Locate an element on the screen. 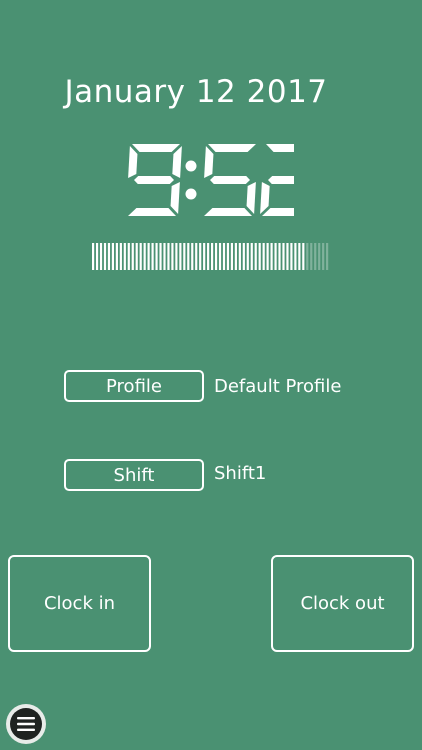 This screenshot has width=422, height=750. seconds-progress-bar is located at coordinates (210, 256).